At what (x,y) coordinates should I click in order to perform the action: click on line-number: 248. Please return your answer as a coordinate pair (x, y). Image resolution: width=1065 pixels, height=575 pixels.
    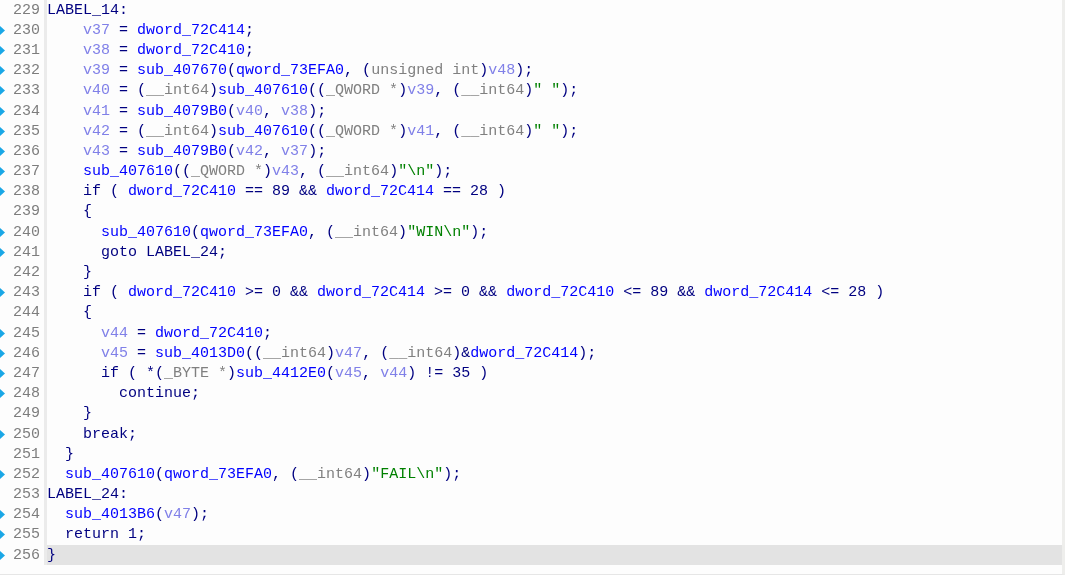
    Looking at the image, I should click on (26, 394).